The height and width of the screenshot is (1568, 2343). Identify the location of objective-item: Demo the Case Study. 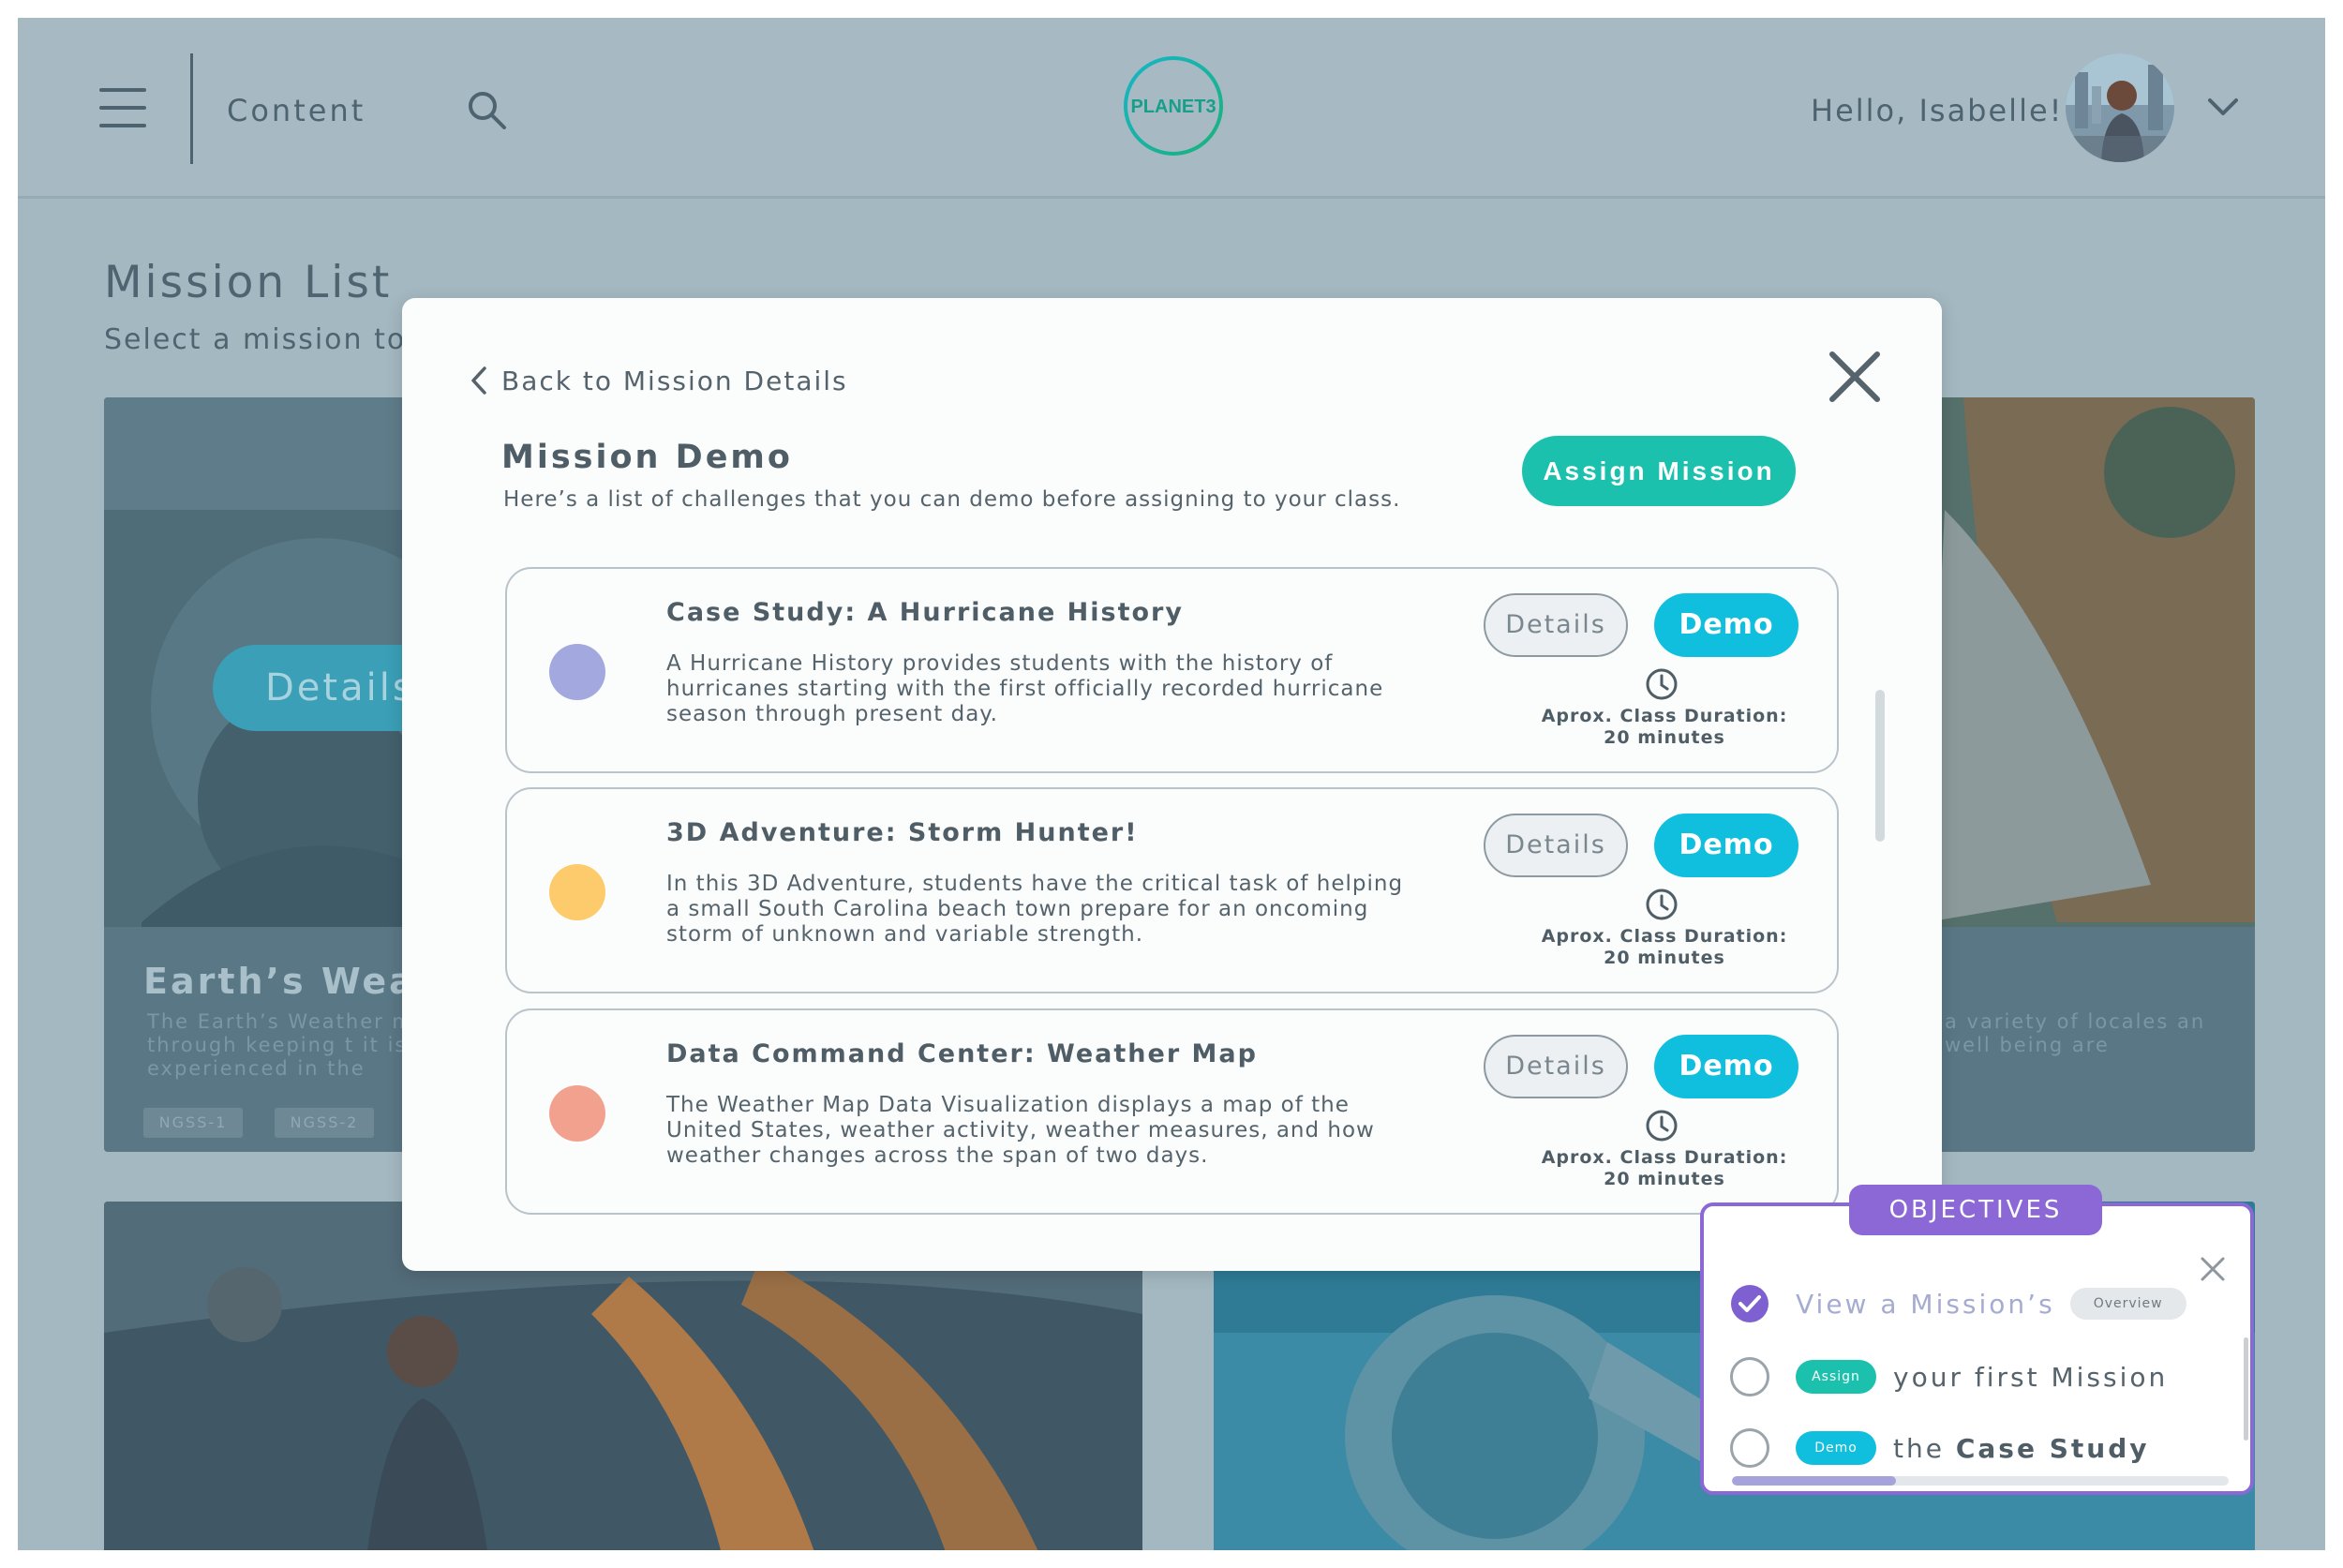
(1940, 1448).